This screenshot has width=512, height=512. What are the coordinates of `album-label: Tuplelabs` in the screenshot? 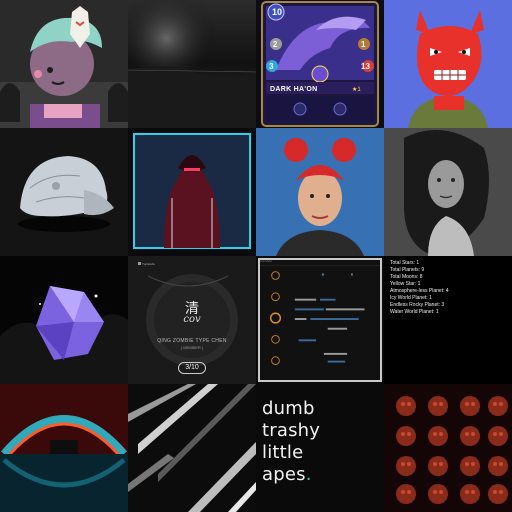 It's located at (148, 264).